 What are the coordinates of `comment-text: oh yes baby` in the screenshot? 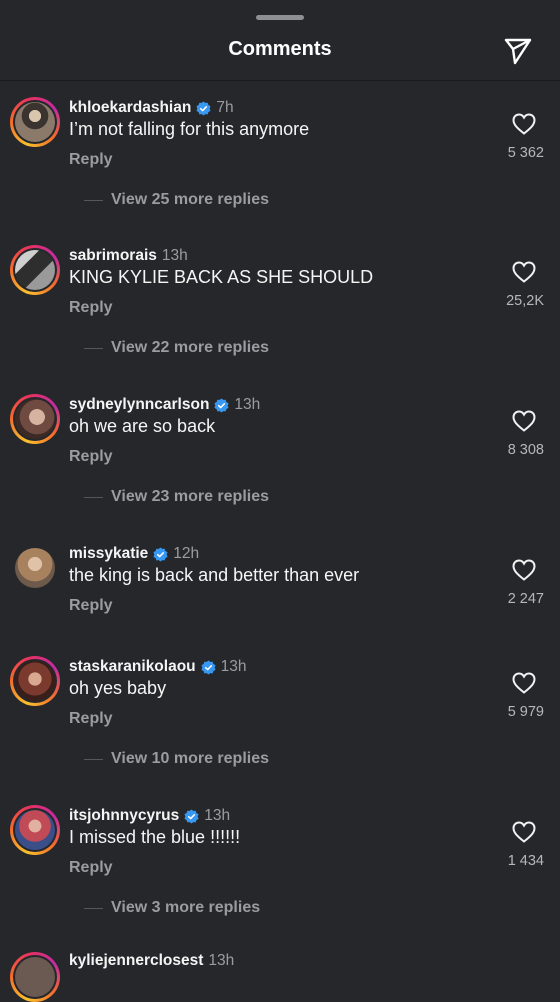 It's located at (118, 688).